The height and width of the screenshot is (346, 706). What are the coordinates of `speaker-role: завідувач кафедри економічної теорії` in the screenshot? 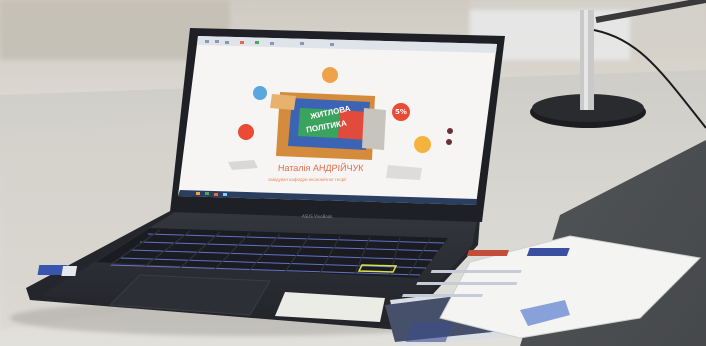 It's located at (307, 179).